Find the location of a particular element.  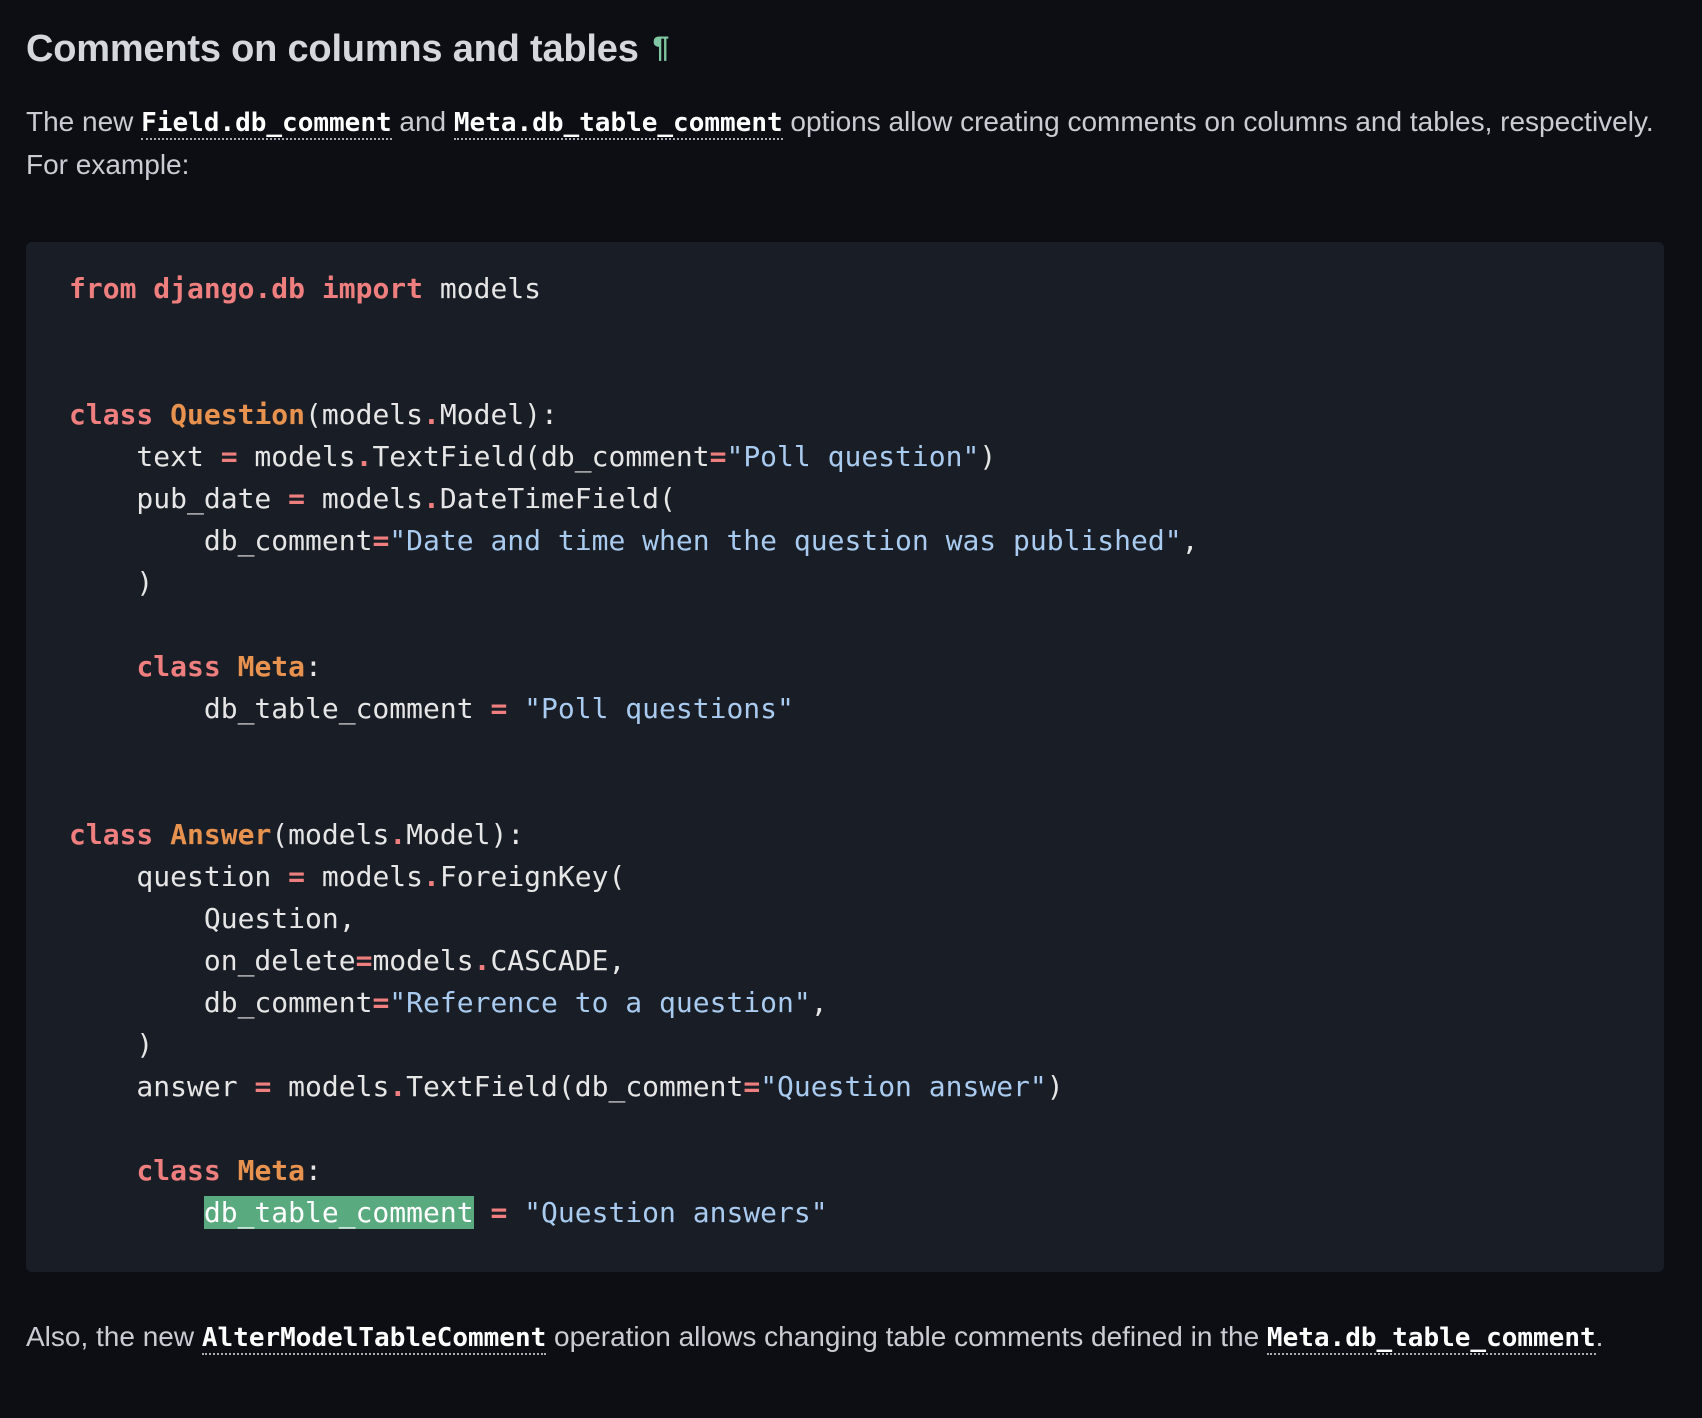

intro-text-2: and is located at coordinates (422, 121).